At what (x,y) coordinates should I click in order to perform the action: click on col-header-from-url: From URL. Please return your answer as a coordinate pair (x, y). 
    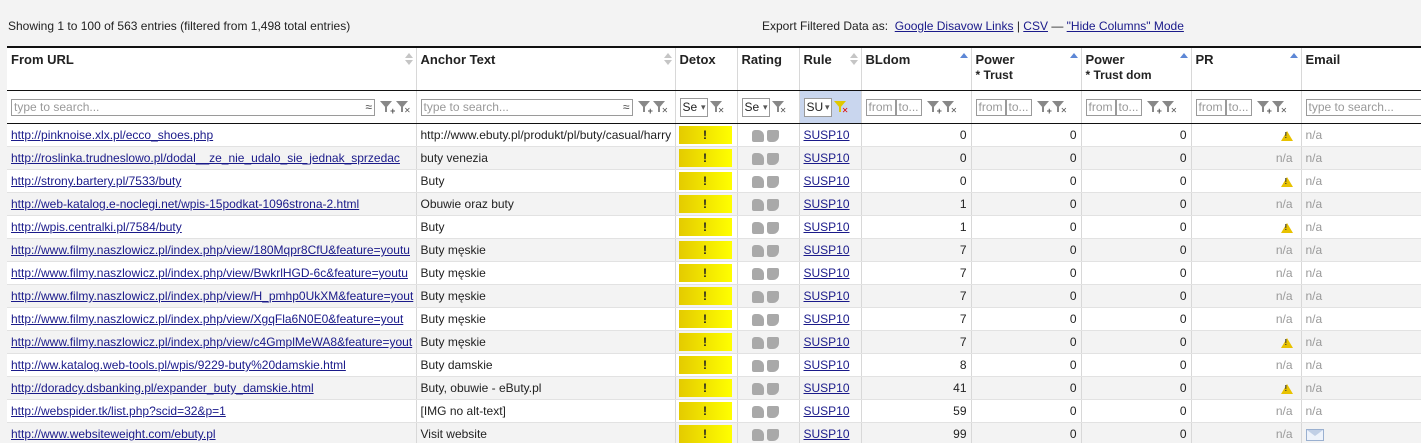
    Looking at the image, I should click on (212, 68).